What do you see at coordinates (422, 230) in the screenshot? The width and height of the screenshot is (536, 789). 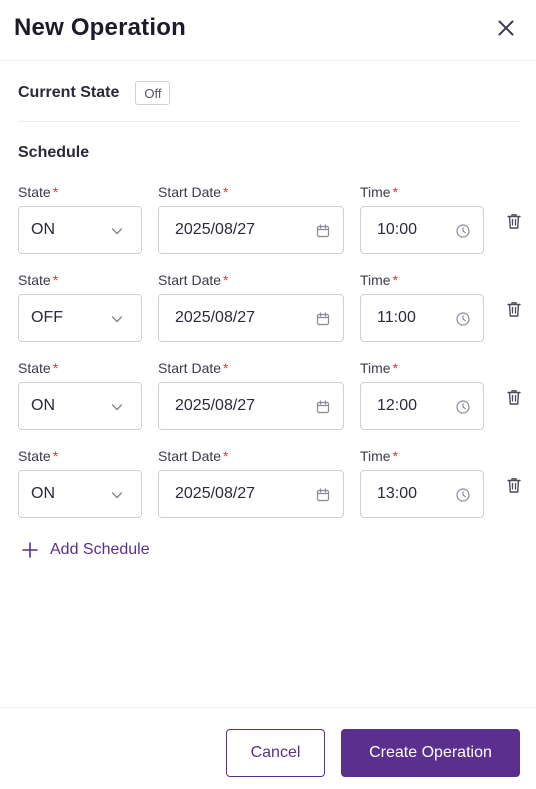 I see `time-input: 10:00` at bounding box center [422, 230].